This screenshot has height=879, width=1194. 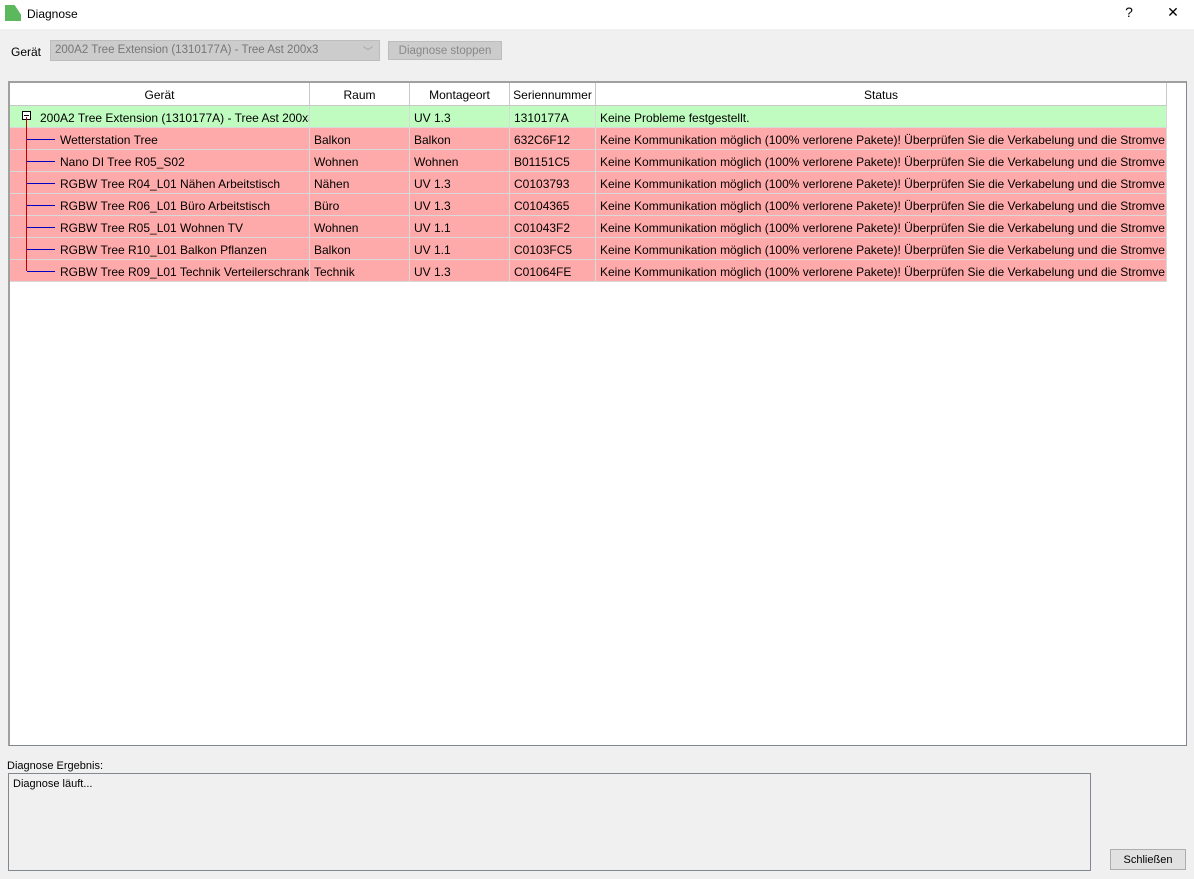 I want to click on column-header-montageort: Montageort, so click(x=460, y=94).